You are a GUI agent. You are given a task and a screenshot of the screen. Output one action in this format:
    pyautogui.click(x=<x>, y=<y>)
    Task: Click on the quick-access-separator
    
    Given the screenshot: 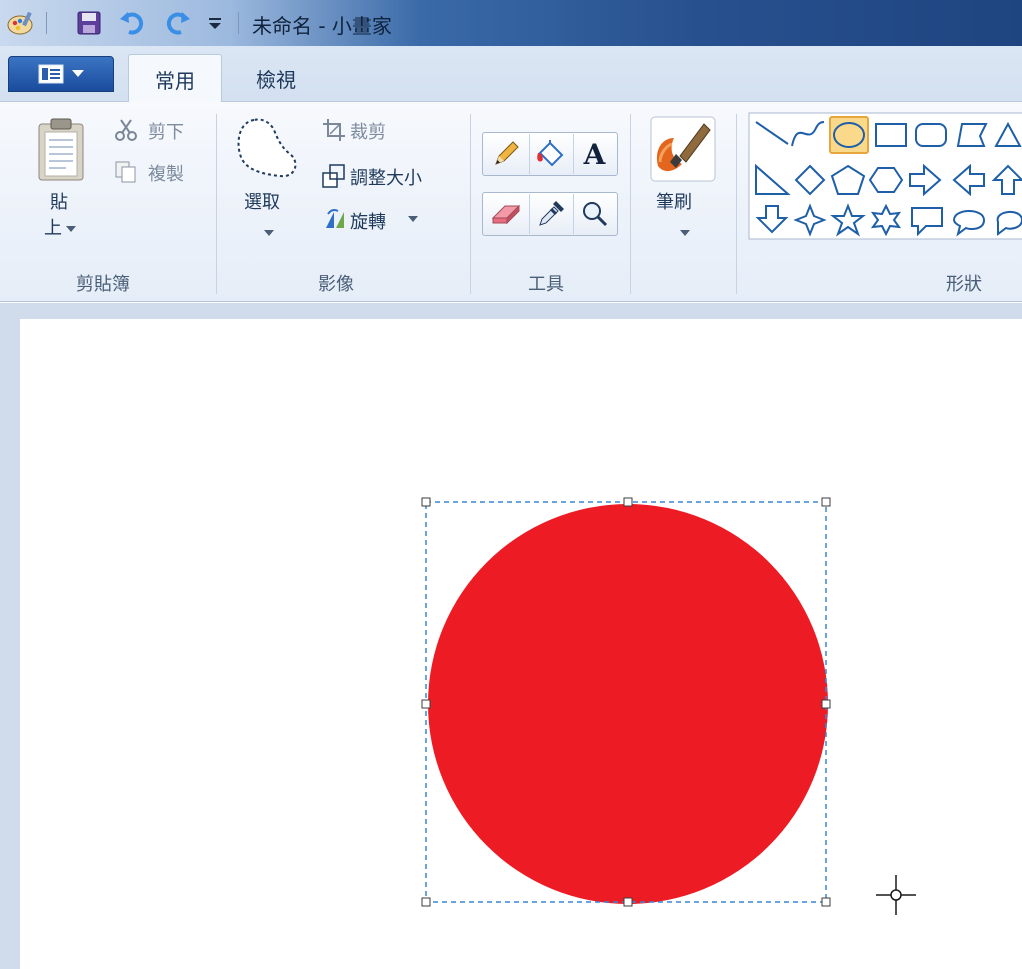 What is the action you would take?
    pyautogui.click(x=46, y=23)
    